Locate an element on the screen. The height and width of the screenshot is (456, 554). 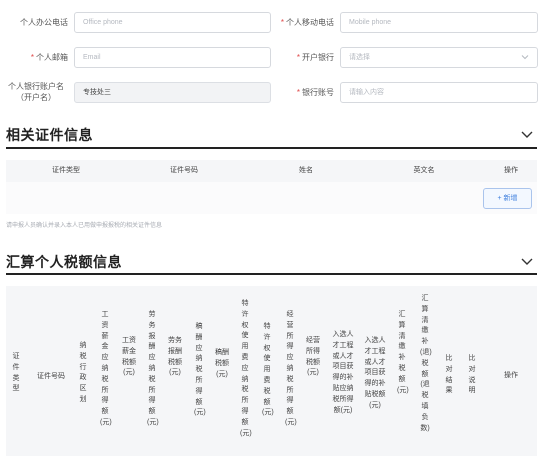
office-phone-input: Office phone is located at coordinates (172, 22).